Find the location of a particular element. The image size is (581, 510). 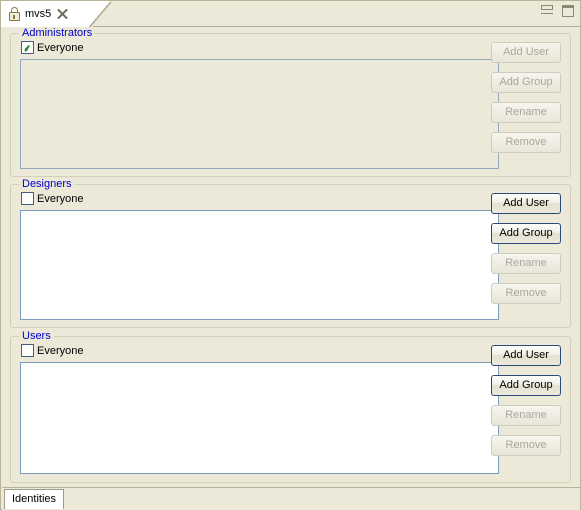

everyone-checkbox-designers: Everyone is located at coordinates (52, 198).